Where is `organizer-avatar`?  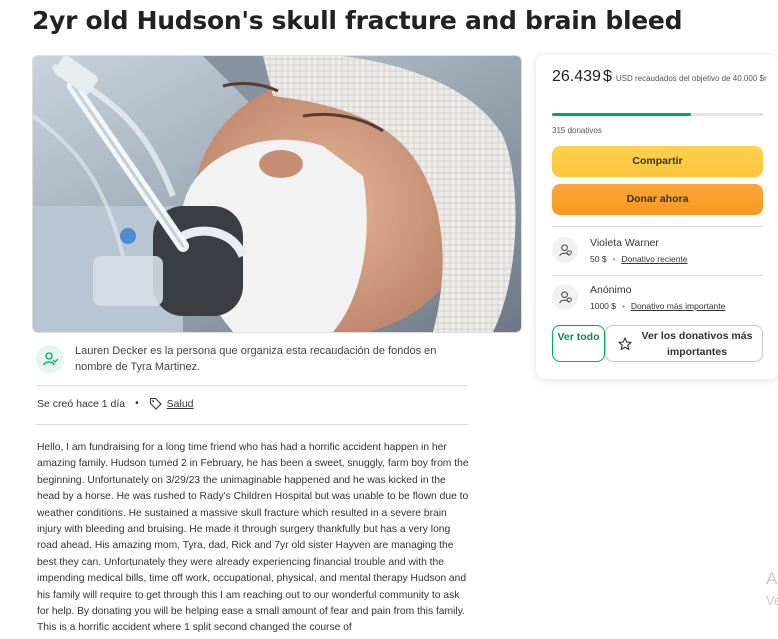 organizer-avatar is located at coordinates (50, 359).